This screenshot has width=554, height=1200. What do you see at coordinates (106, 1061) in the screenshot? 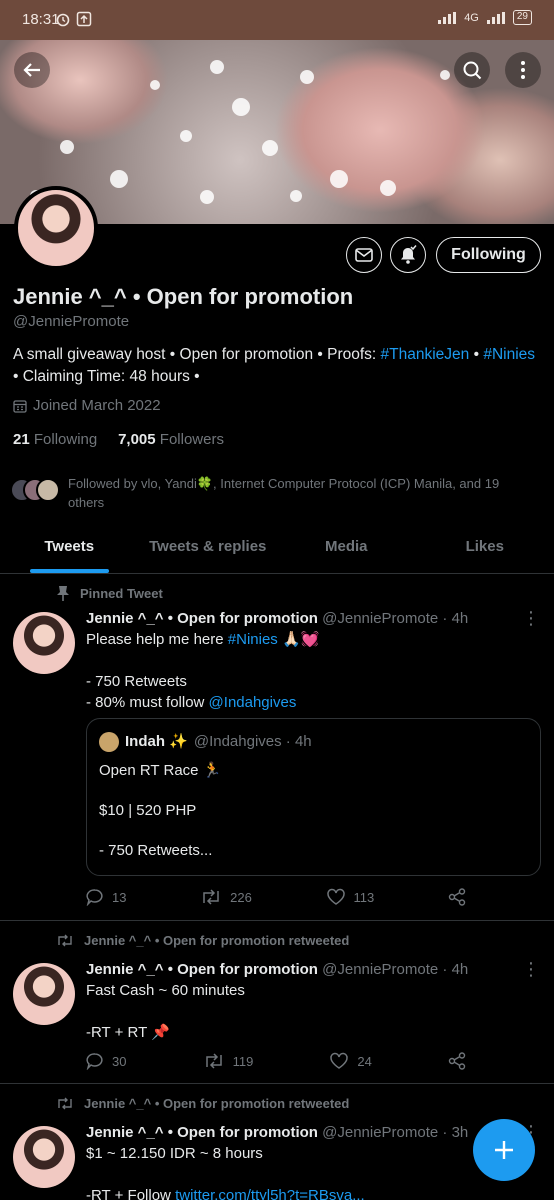
I see `reply-button: 30` at bounding box center [106, 1061].